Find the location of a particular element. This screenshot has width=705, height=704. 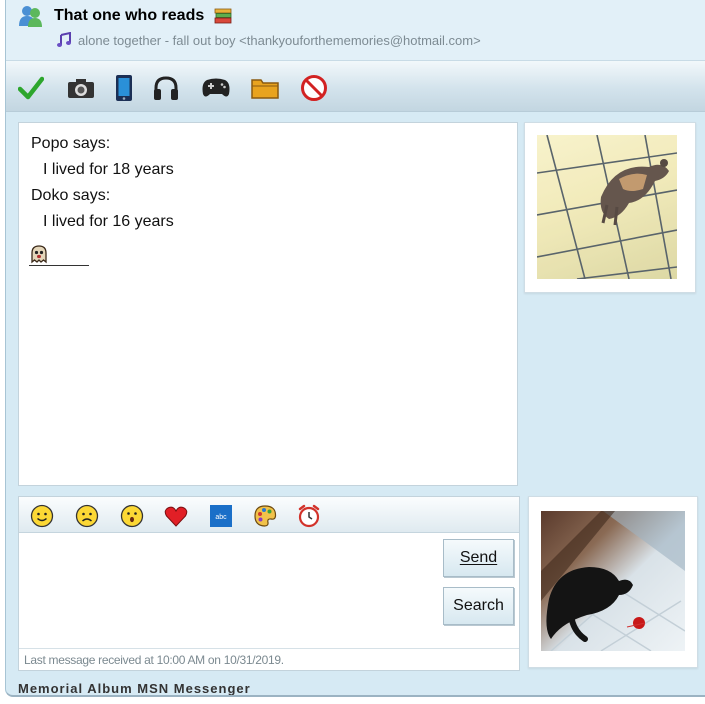

surprised-icon is located at coordinates (132, 516).